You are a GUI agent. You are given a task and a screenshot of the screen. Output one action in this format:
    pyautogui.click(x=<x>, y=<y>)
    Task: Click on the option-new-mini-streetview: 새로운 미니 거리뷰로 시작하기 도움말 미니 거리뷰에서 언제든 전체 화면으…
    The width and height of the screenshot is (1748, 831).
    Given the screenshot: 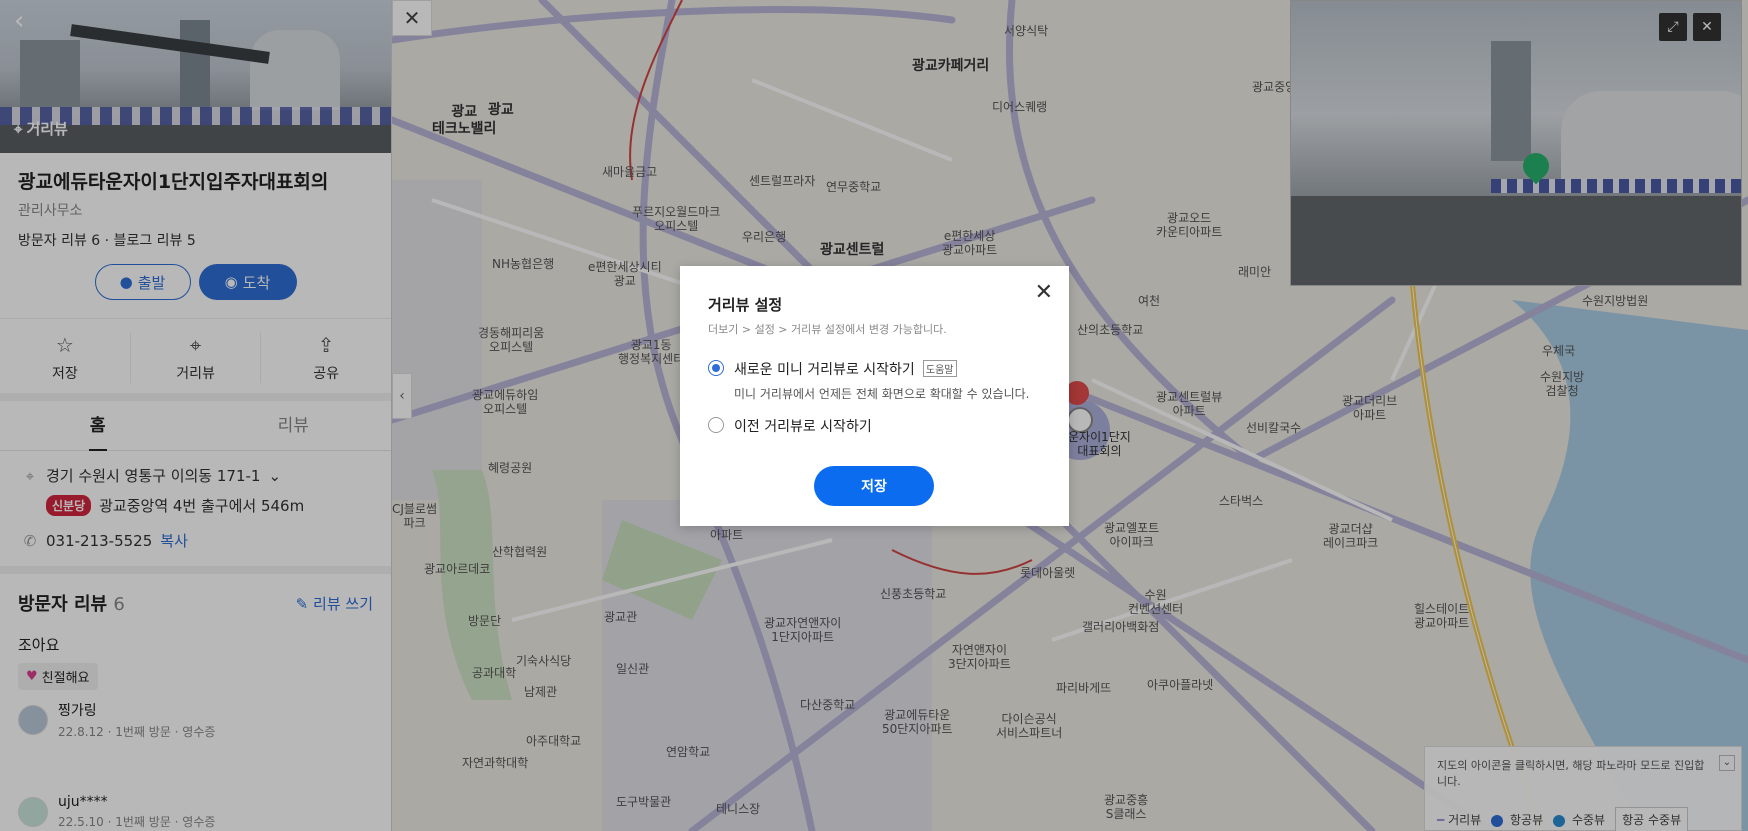 What is the action you would take?
    pyautogui.click(x=874, y=380)
    